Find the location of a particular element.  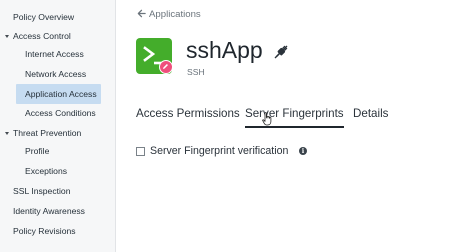

tab-details: Details is located at coordinates (370, 115).